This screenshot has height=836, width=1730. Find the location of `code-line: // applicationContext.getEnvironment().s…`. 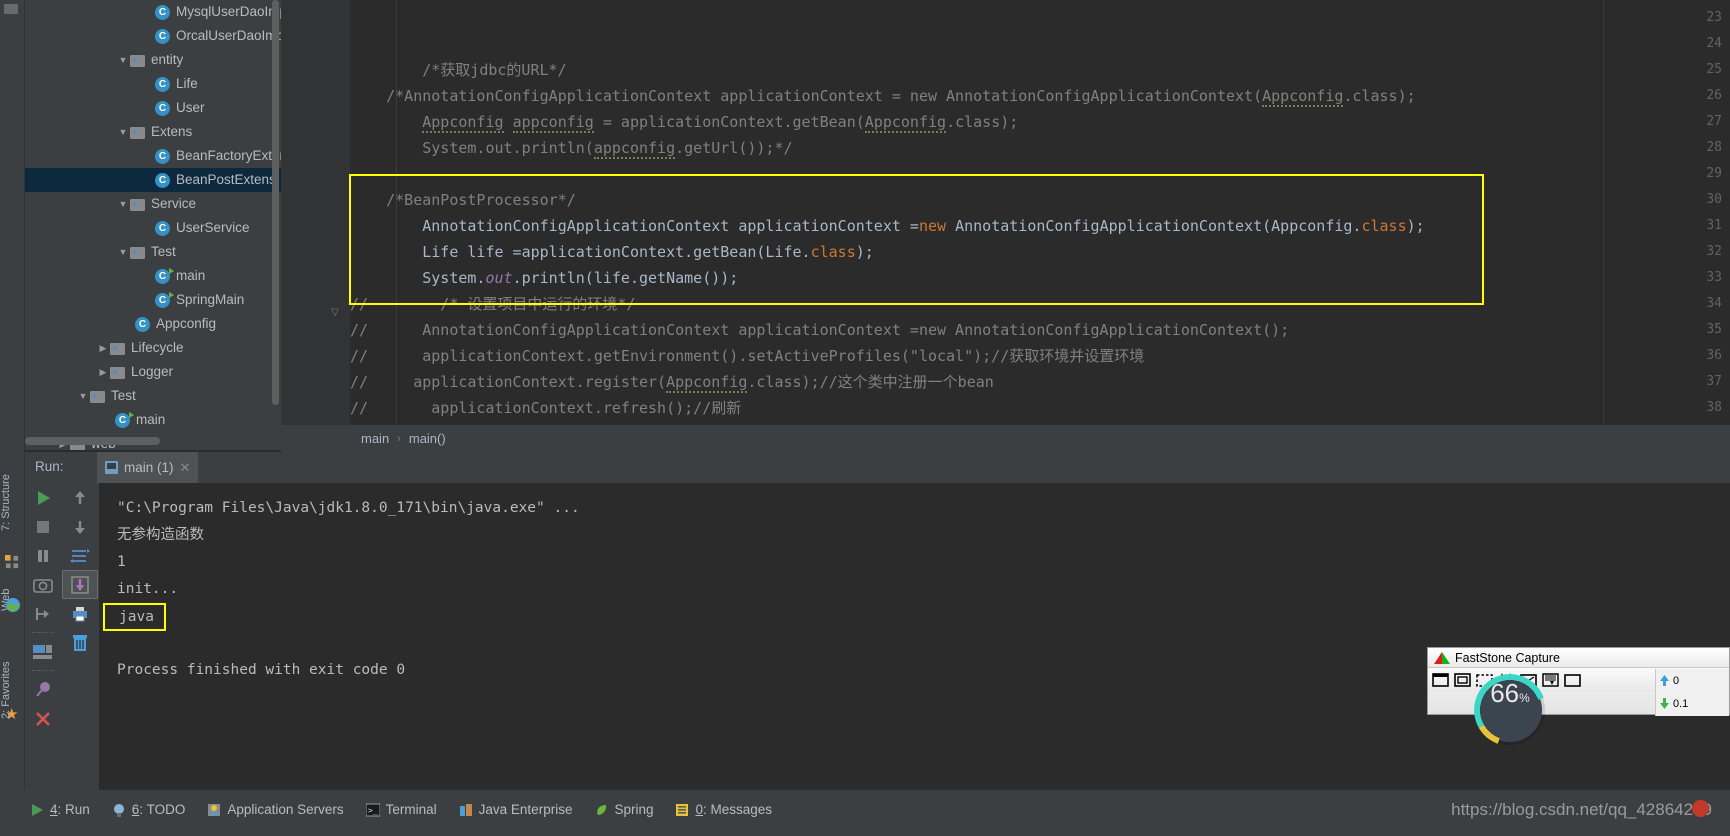

code-line: // applicationContext.getEnvironment().s… is located at coordinates (747, 356).